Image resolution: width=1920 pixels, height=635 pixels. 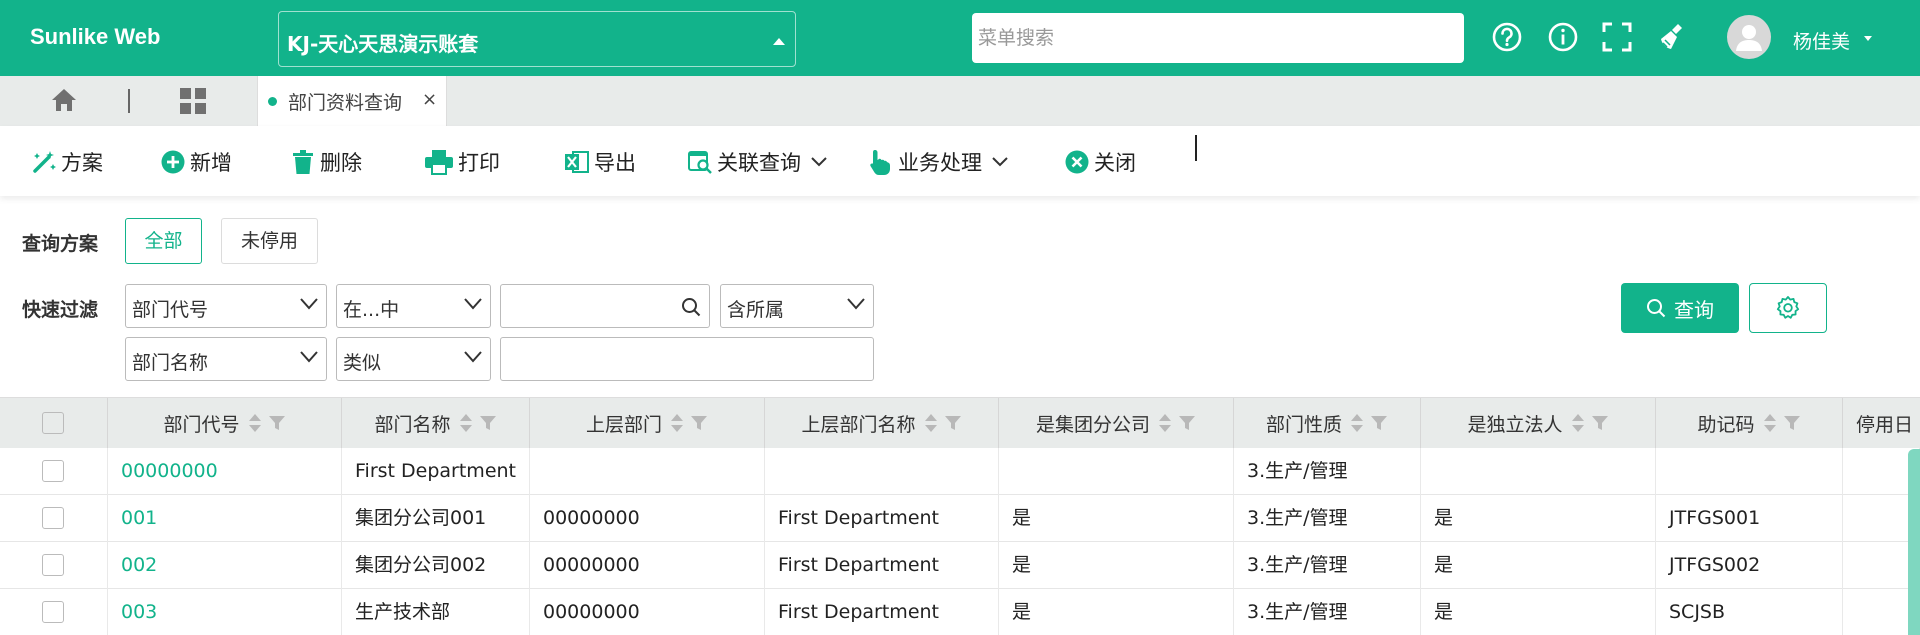 What do you see at coordinates (882, 423) in the screenshot?
I see `col-parent-dept-name: 上层部门名称` at bounding box center [882, 423].